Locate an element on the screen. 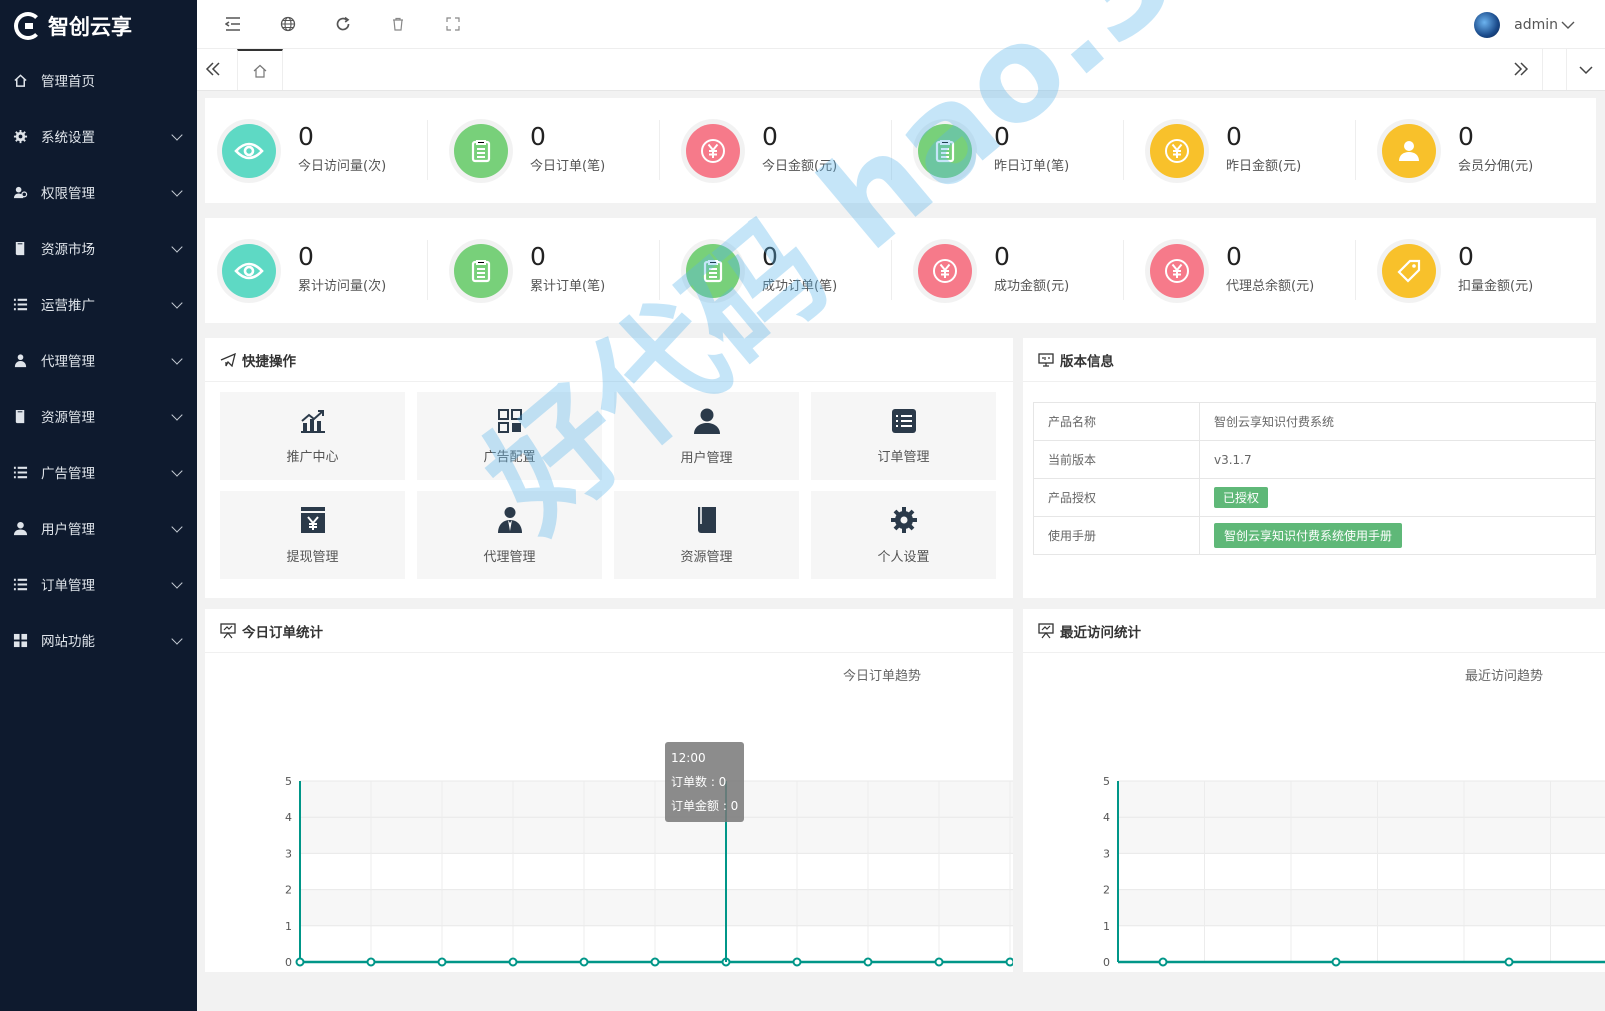 This screenshot has width=1605, height=1011. logo: 智创云享 is located at coordinates (98, 26).